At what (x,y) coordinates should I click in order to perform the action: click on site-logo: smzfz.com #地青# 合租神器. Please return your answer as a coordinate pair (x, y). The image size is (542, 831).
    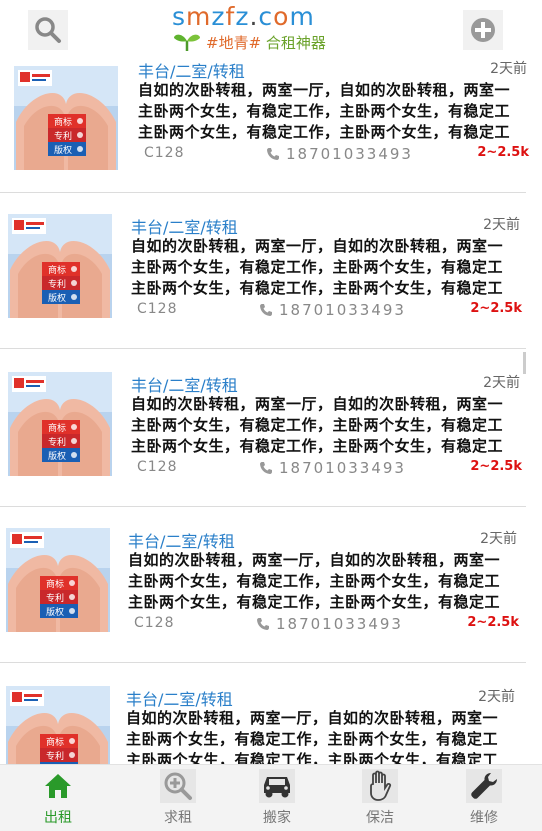
    Looking at the image, I should click on (260, 29).